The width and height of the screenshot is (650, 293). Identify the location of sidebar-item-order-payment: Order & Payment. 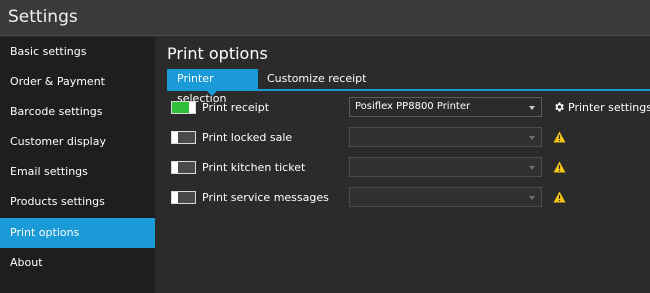
(77, 82).